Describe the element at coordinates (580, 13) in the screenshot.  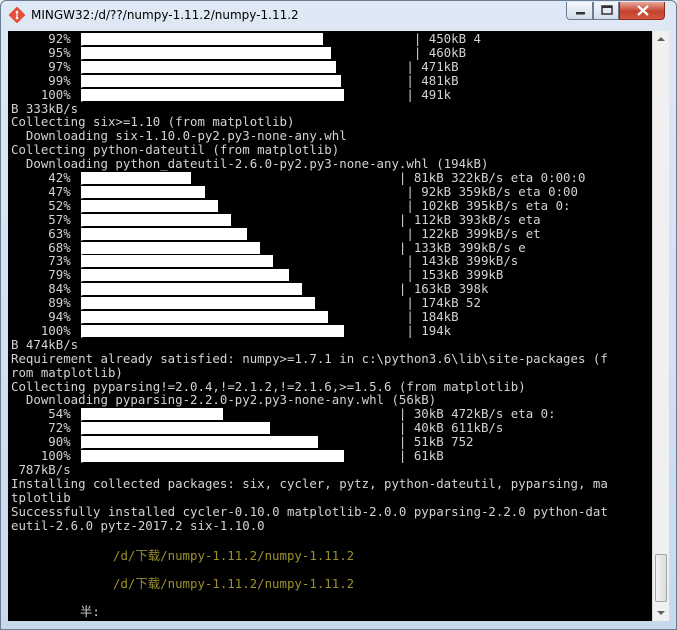
I see `minimize-icon` at that location.